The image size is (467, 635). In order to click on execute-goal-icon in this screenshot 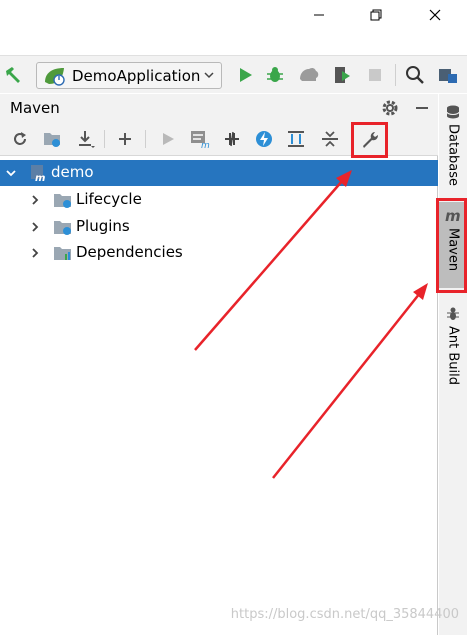, I will do `click(168, 139)`.